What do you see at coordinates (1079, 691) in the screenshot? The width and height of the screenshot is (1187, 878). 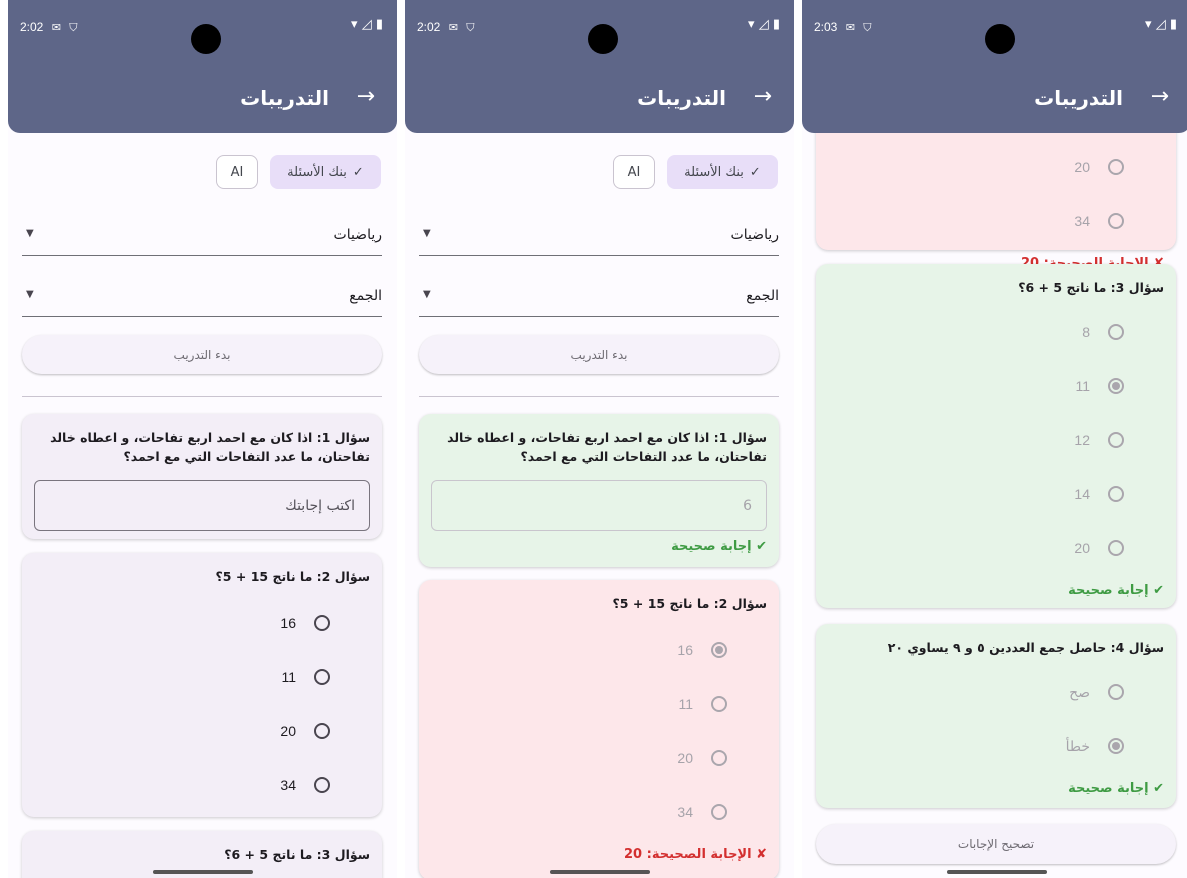 I see `option-label: صح` at bounding box center [1079, 691].